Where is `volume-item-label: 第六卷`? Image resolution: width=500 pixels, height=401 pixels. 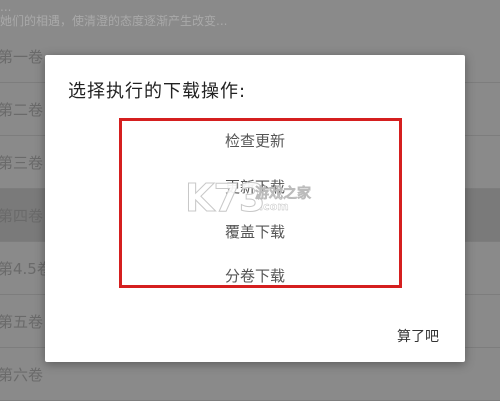
volume-item-label: 第六卷 is located at coordinates (22, 374).